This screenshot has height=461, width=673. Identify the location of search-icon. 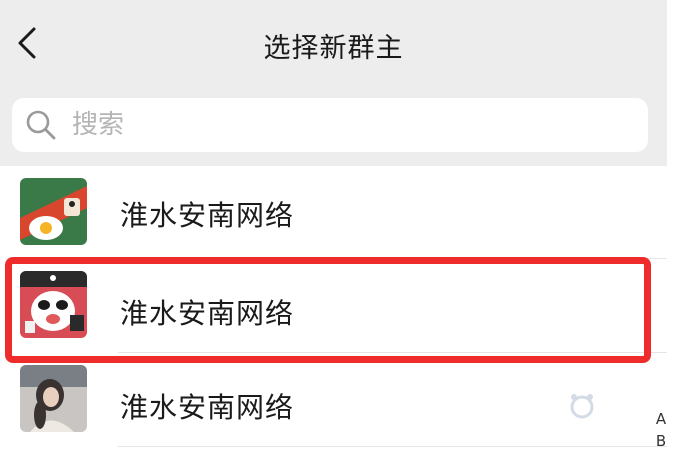
(41, 125).